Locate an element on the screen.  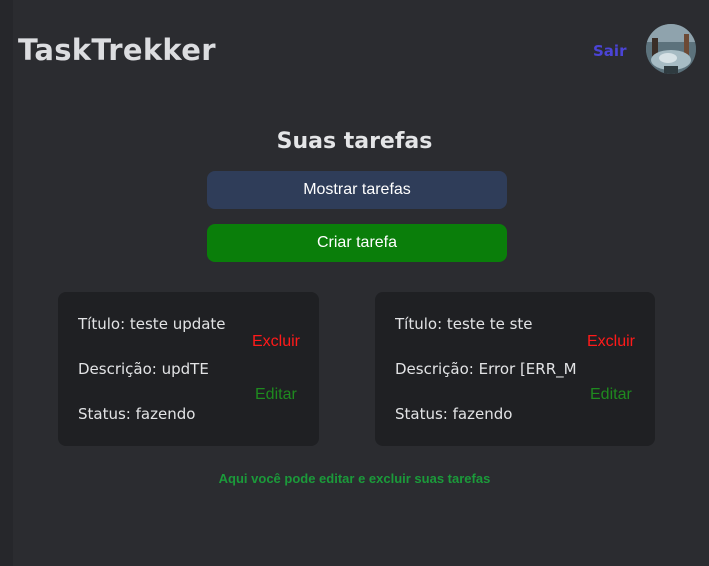
avatar is located at coordinates (671, 49).